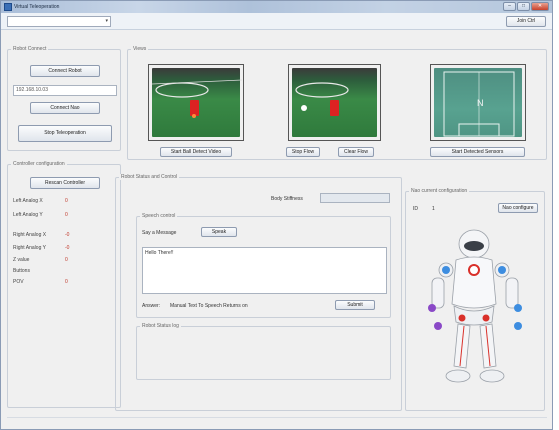  Describe the element at coordinates (526, 21) in the screenshot. I see `join-button: Join Ctrl` at that location.